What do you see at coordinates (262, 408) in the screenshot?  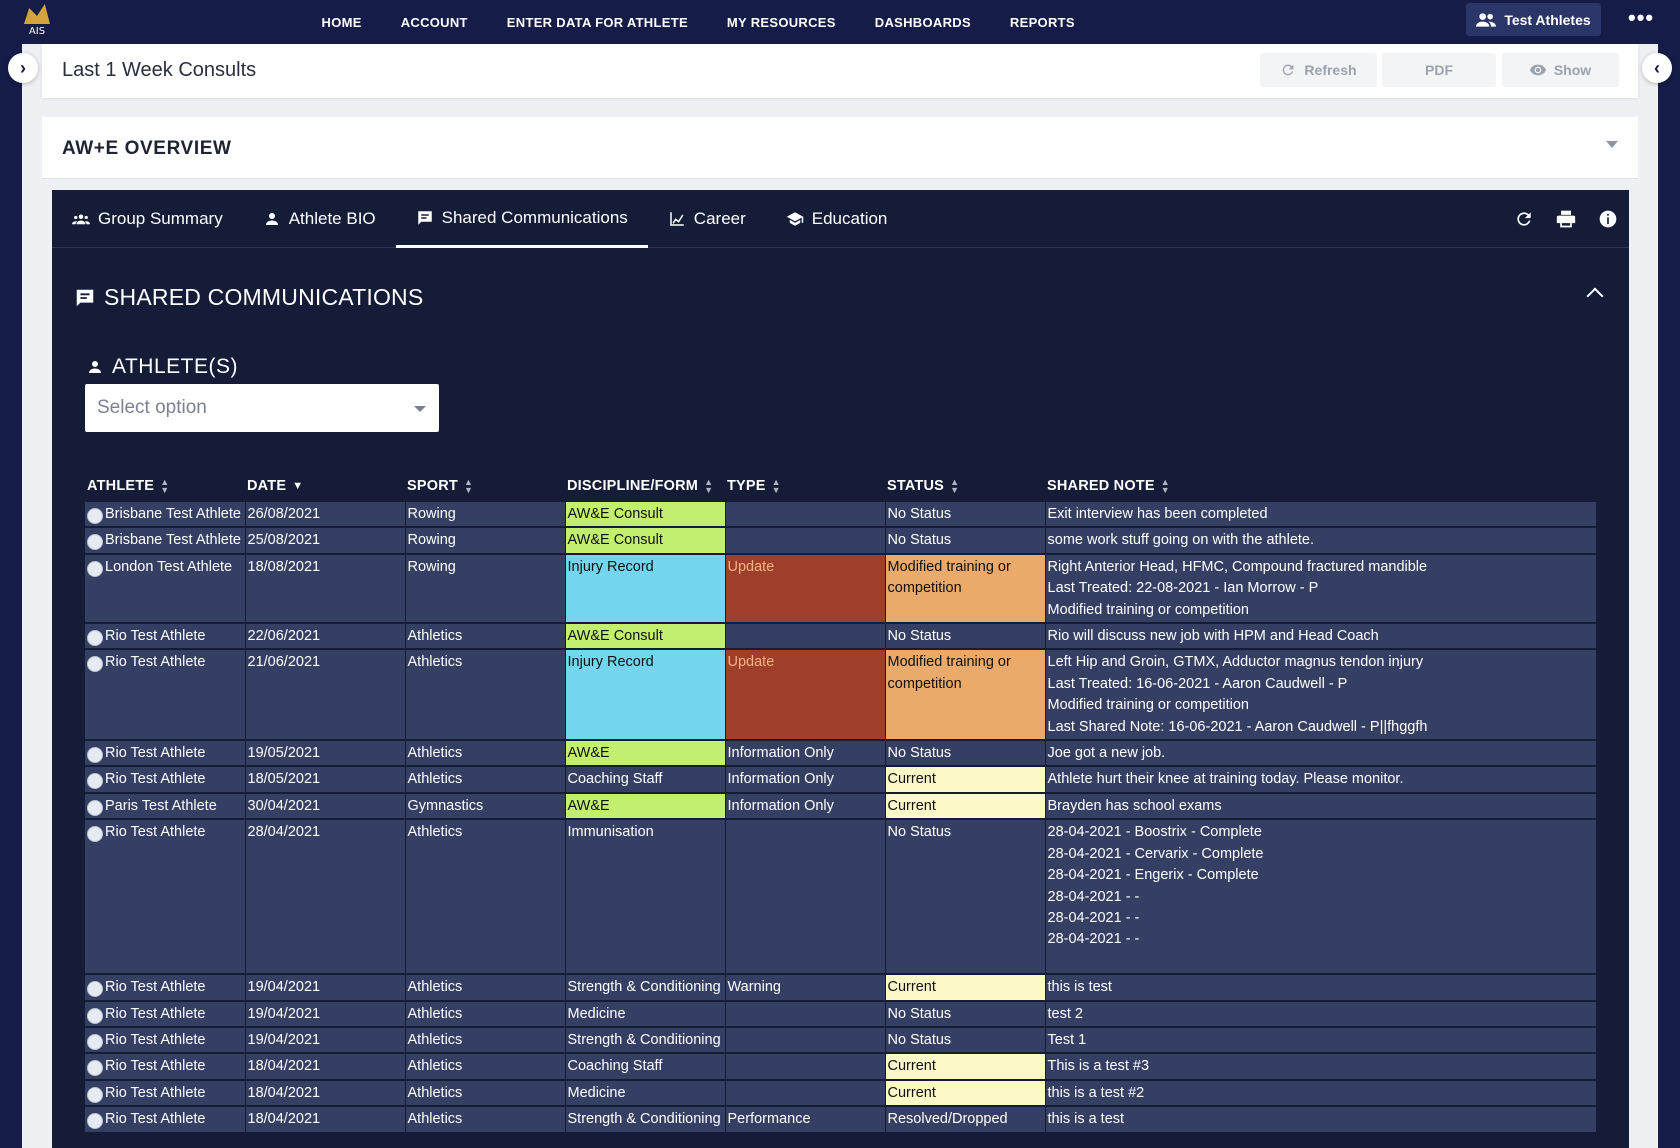 I see `athlete-select: Select option` at bounding box center [262, 408].